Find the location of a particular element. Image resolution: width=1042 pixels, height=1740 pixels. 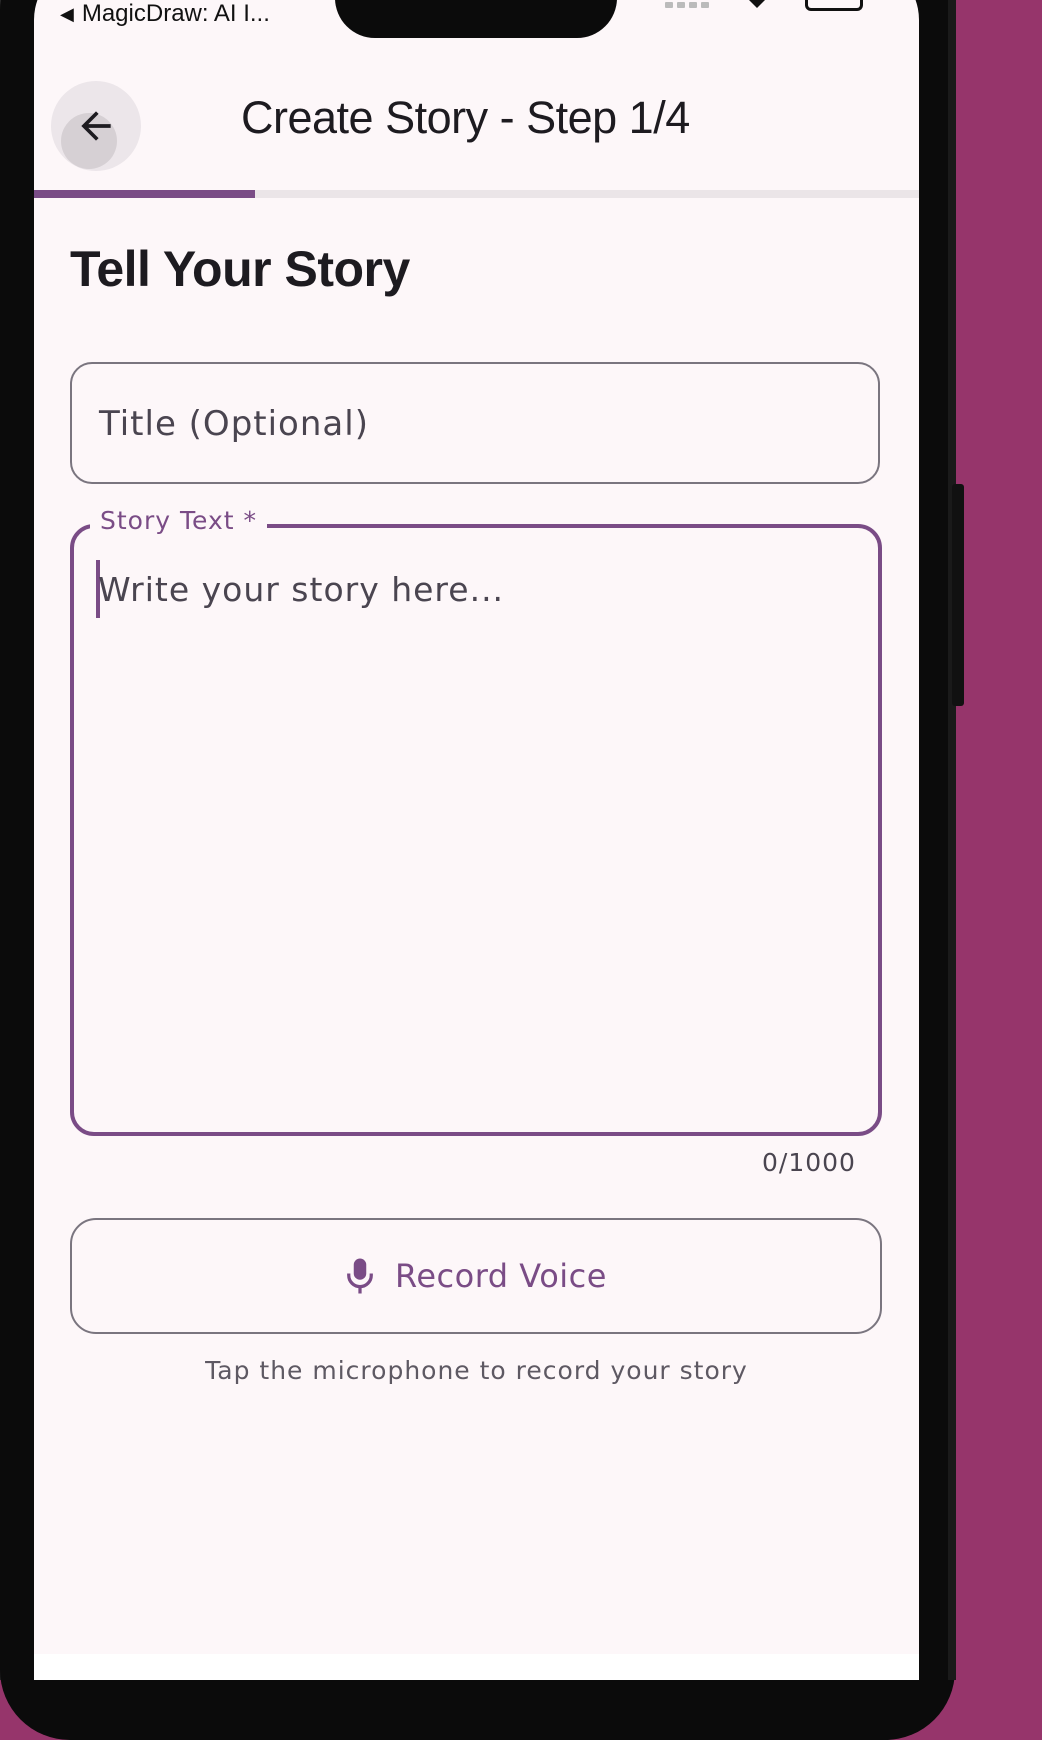

section-heading: Tell Your Story is located at coordinates (240, 269).